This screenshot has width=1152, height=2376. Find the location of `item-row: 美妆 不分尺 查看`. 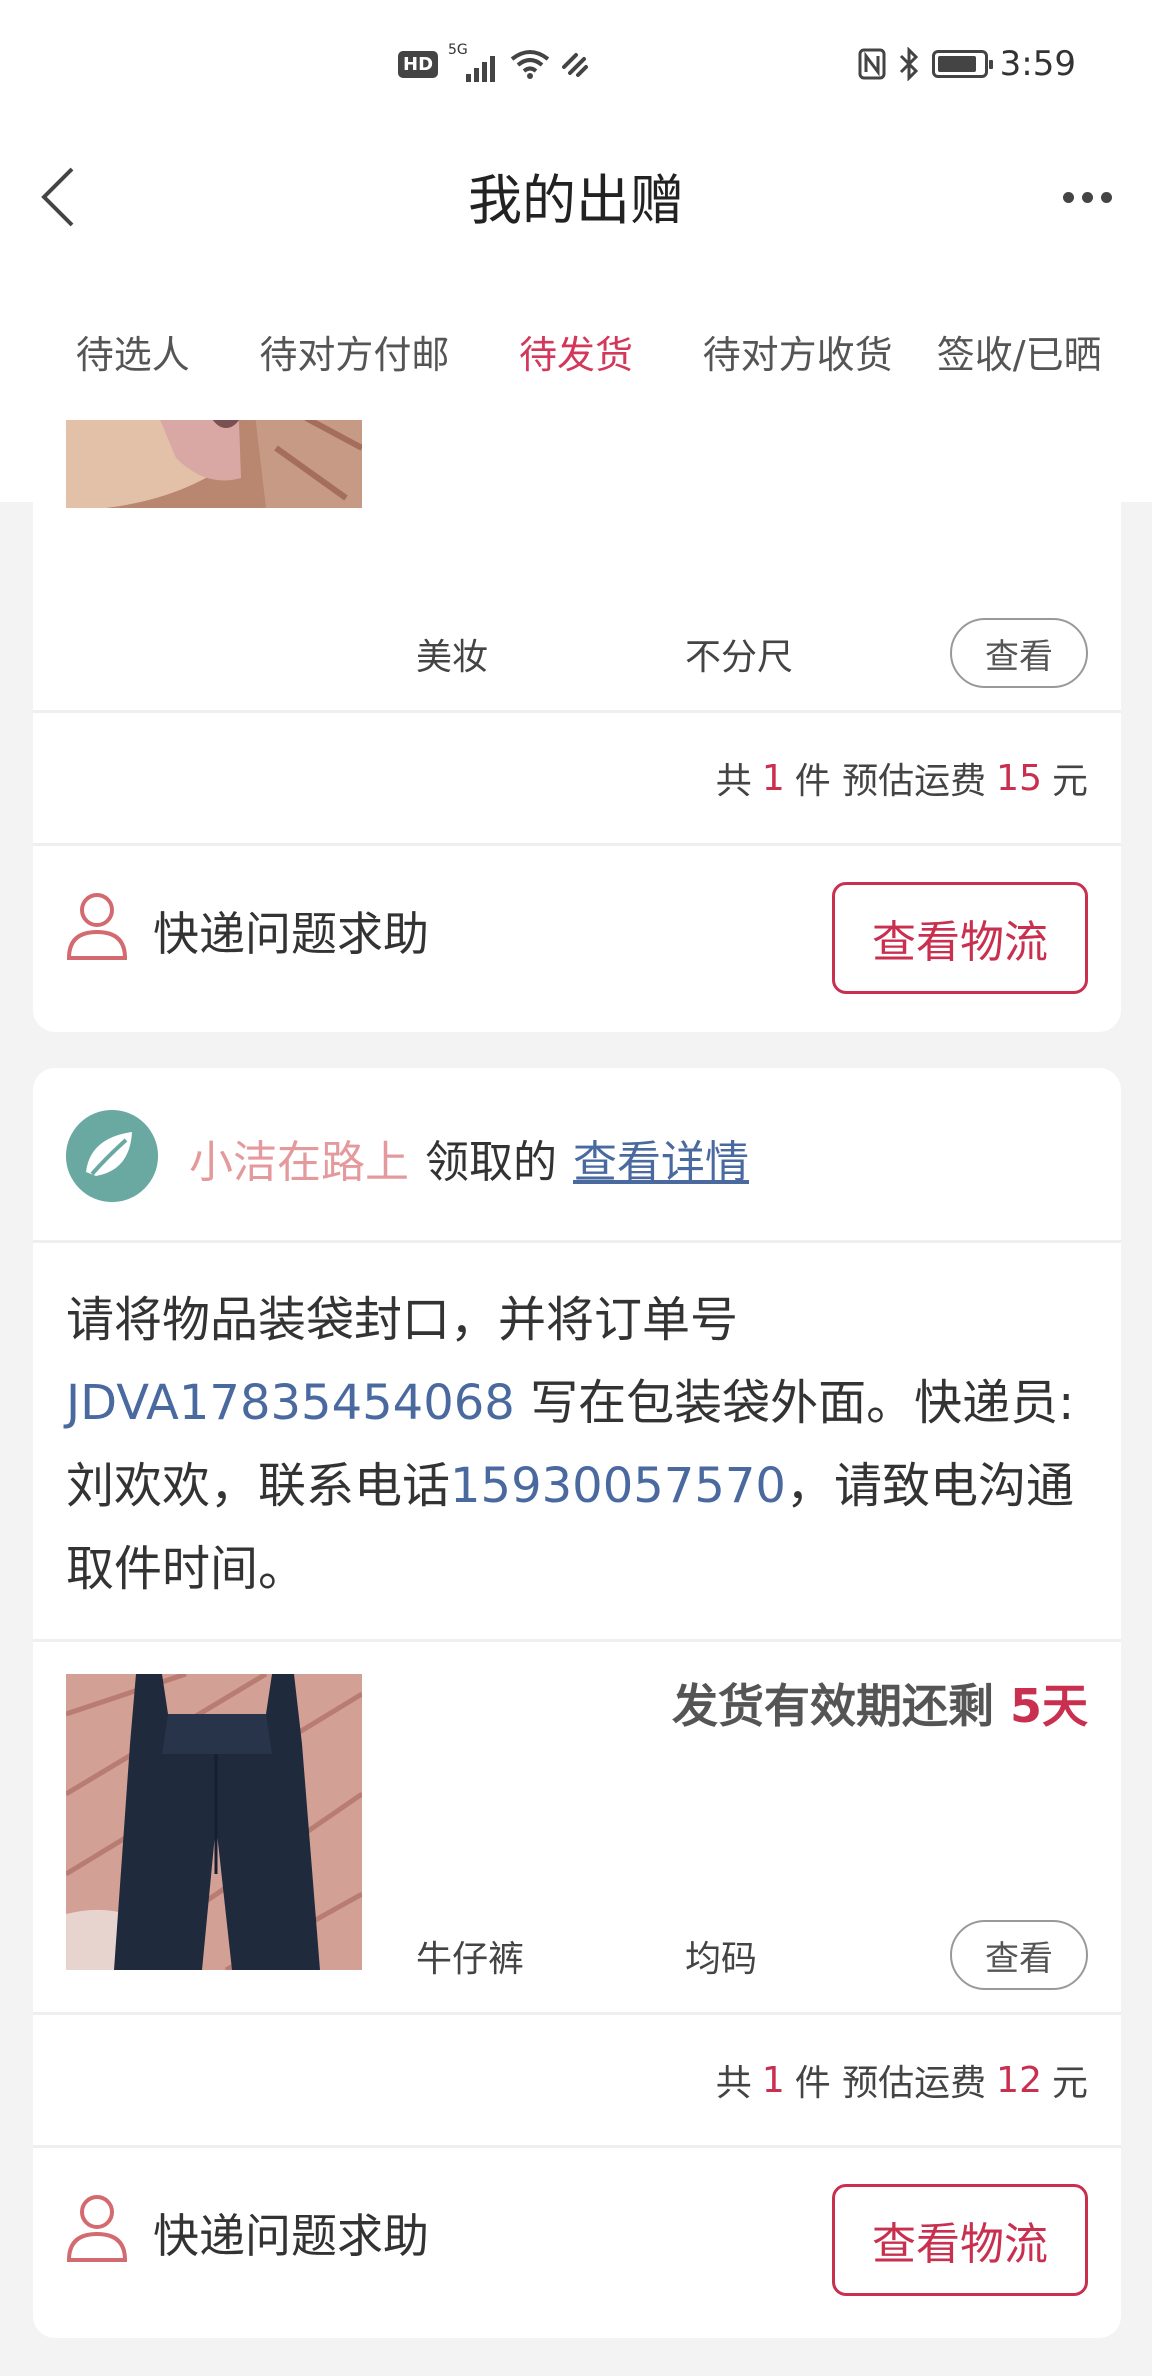

item-row: 美妆 不分尺 查看 is located at coordinates (577, 565).